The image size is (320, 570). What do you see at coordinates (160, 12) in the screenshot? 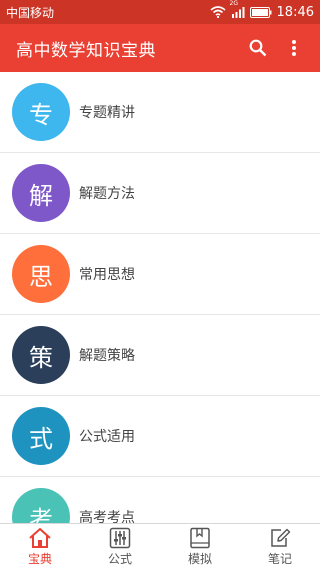
I see `status-bar: 中国移动 2G 18:46` at bounding box center [160, 12].